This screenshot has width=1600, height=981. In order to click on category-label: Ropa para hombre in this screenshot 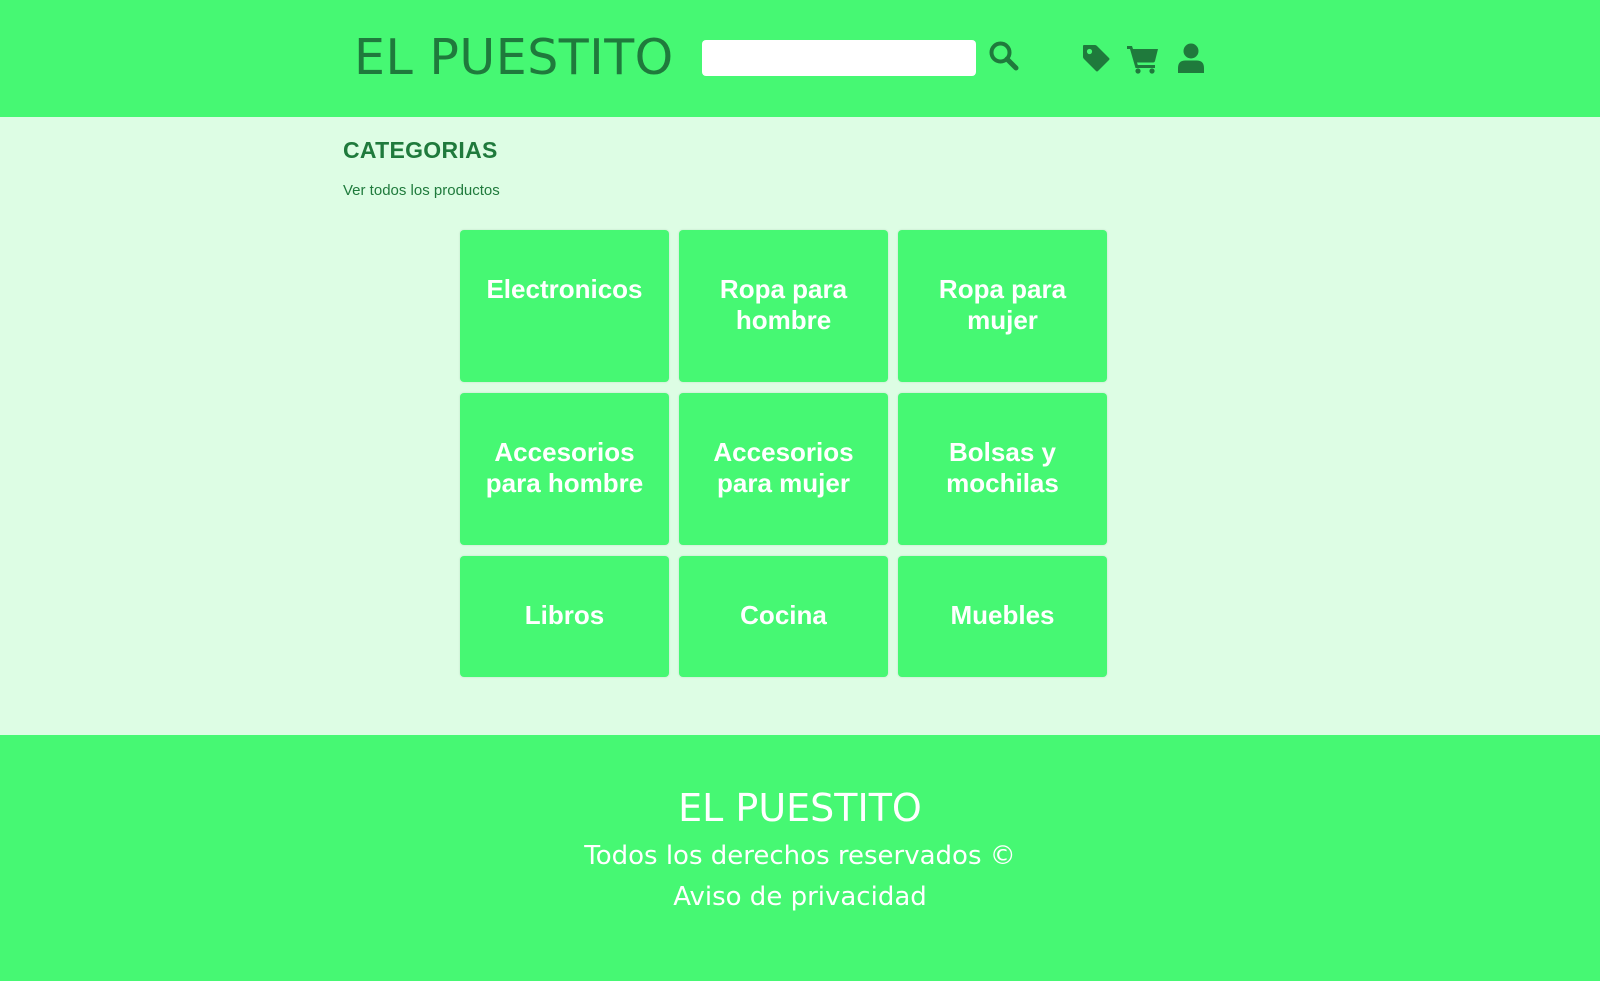, I will do `click(783, 304)`.